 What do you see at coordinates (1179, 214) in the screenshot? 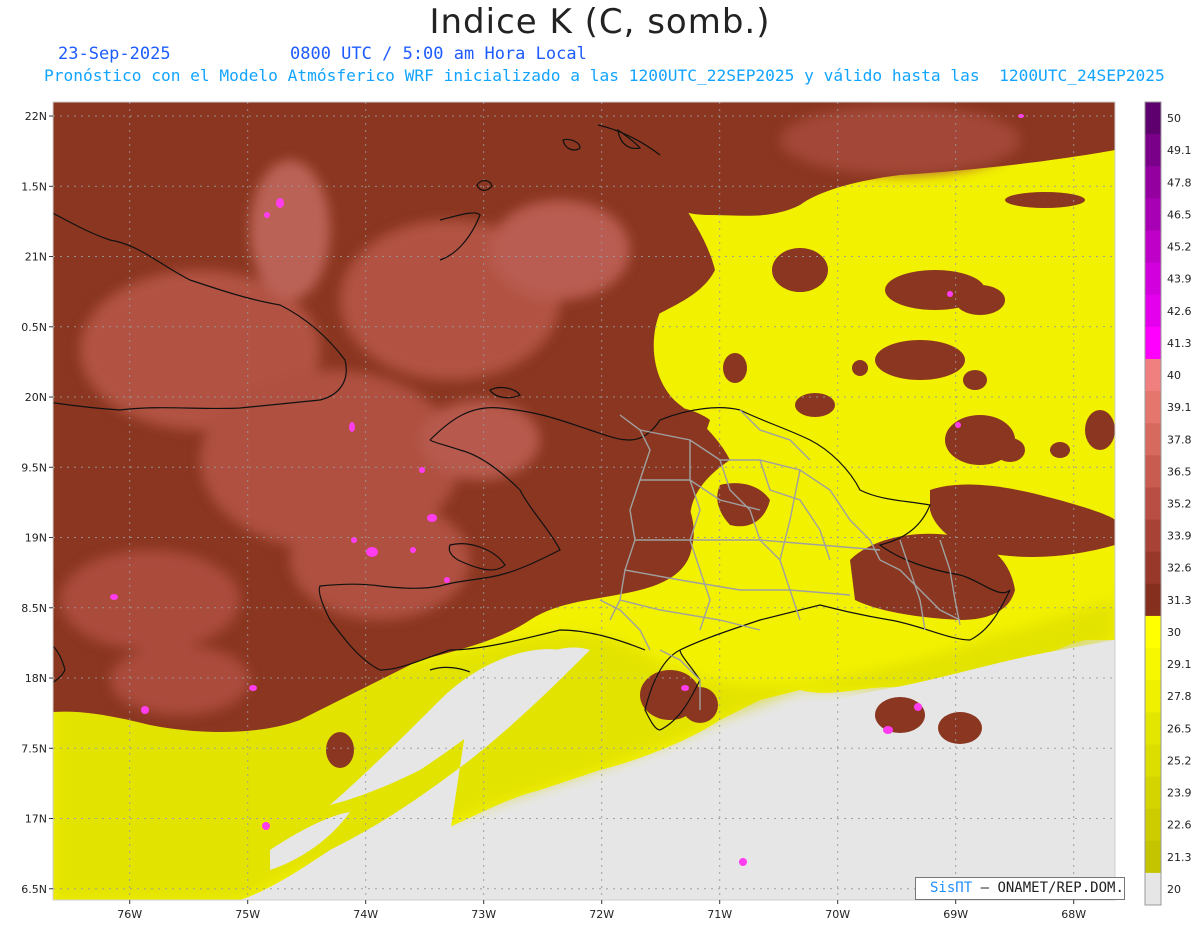
I see `legend-label: 46.5` at bounding box center [1179, 214].